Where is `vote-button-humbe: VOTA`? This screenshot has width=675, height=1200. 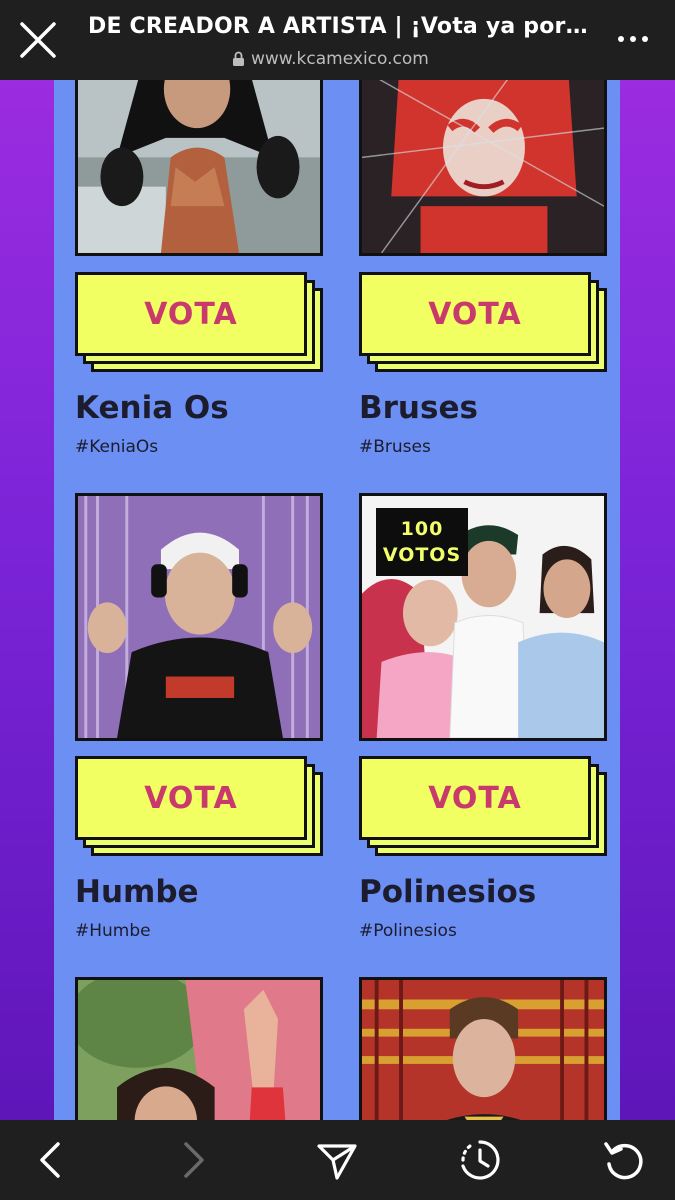 vote-button-humbe: VOTA is located at coordinates (191, 798).